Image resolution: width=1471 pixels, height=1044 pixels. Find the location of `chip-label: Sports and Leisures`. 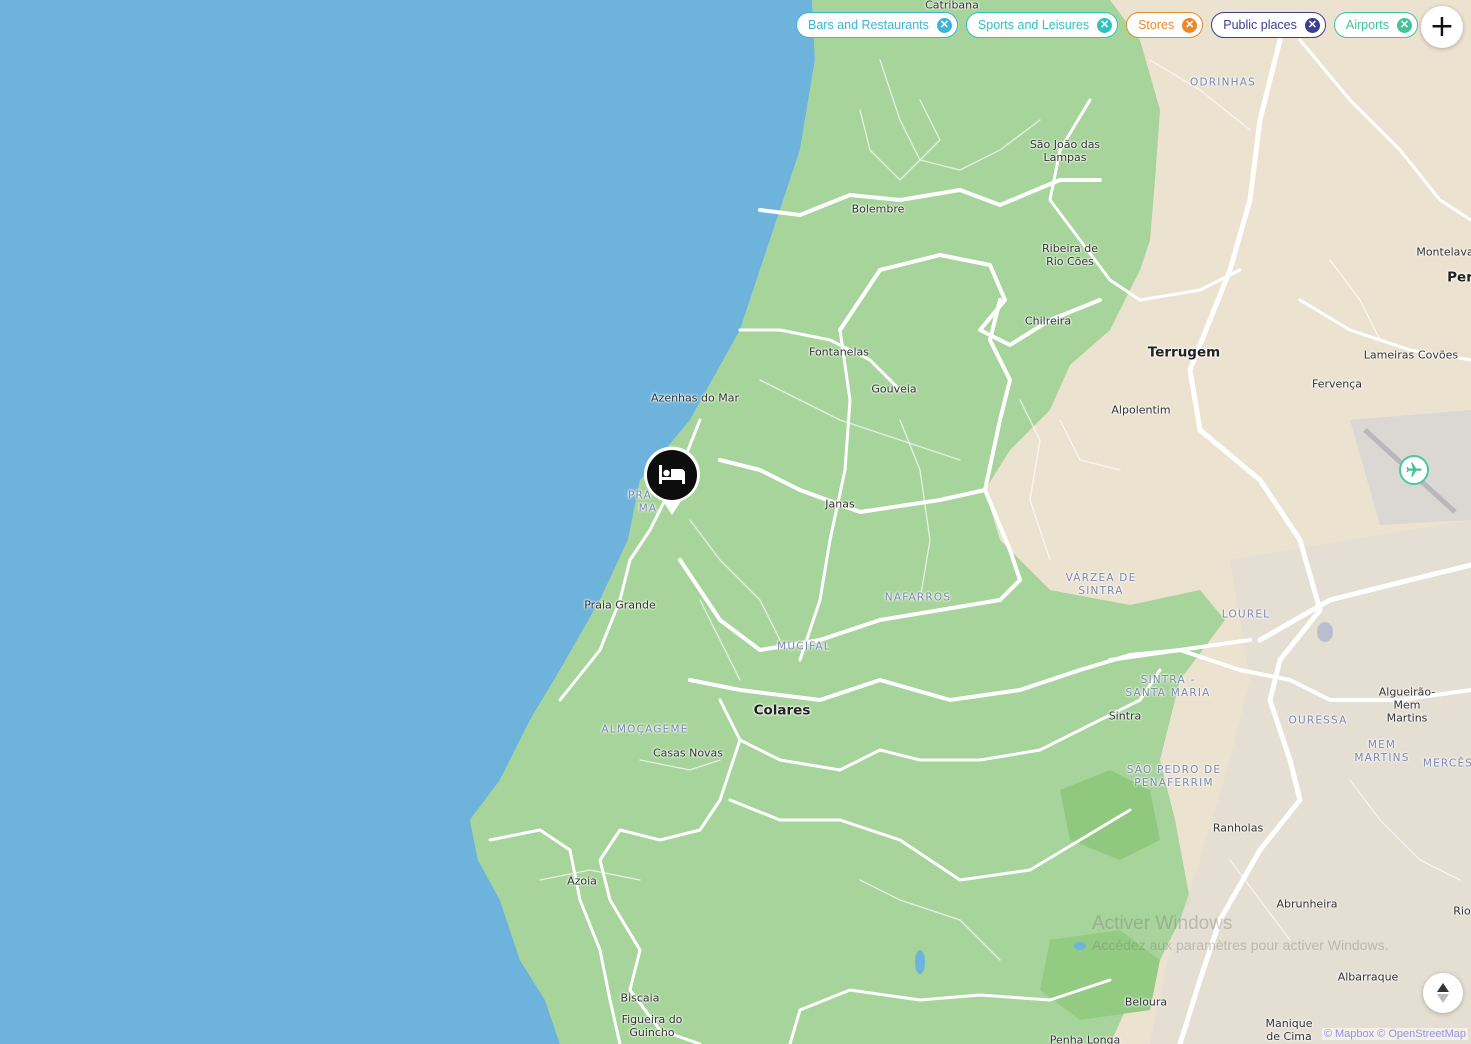

chip-label: Sports and Leisures is located at coordinates (1033, 25).